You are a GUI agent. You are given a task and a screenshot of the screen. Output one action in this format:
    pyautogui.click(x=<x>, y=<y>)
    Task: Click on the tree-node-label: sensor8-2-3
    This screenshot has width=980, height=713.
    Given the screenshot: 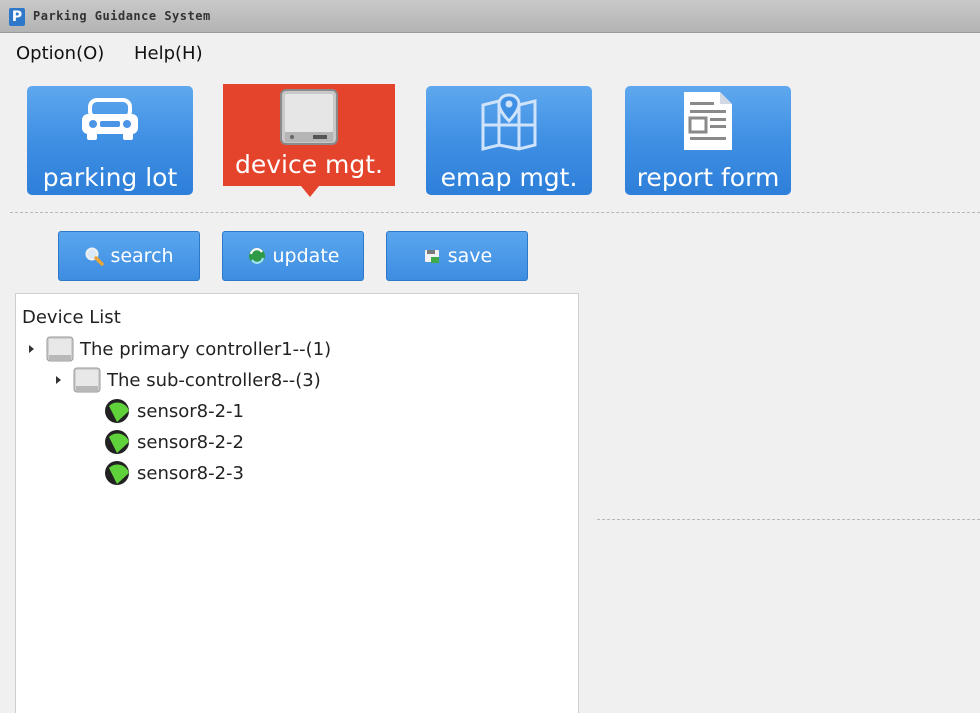 What is the action you would take?
    pyautogui.click(x=190, y=473)
    